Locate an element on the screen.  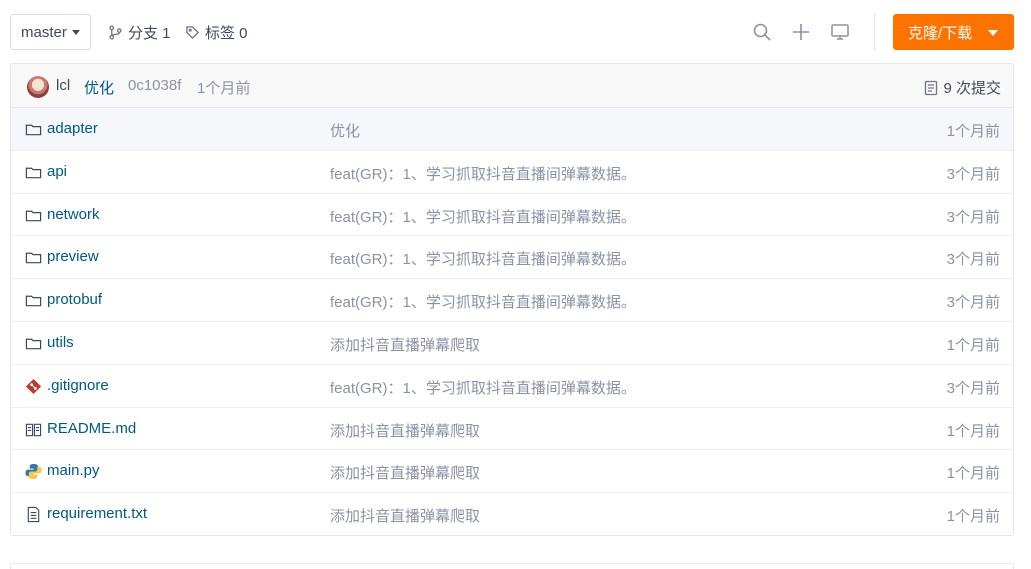
commit-count-label: 9 次提交 is located at coordinates (972, 88).